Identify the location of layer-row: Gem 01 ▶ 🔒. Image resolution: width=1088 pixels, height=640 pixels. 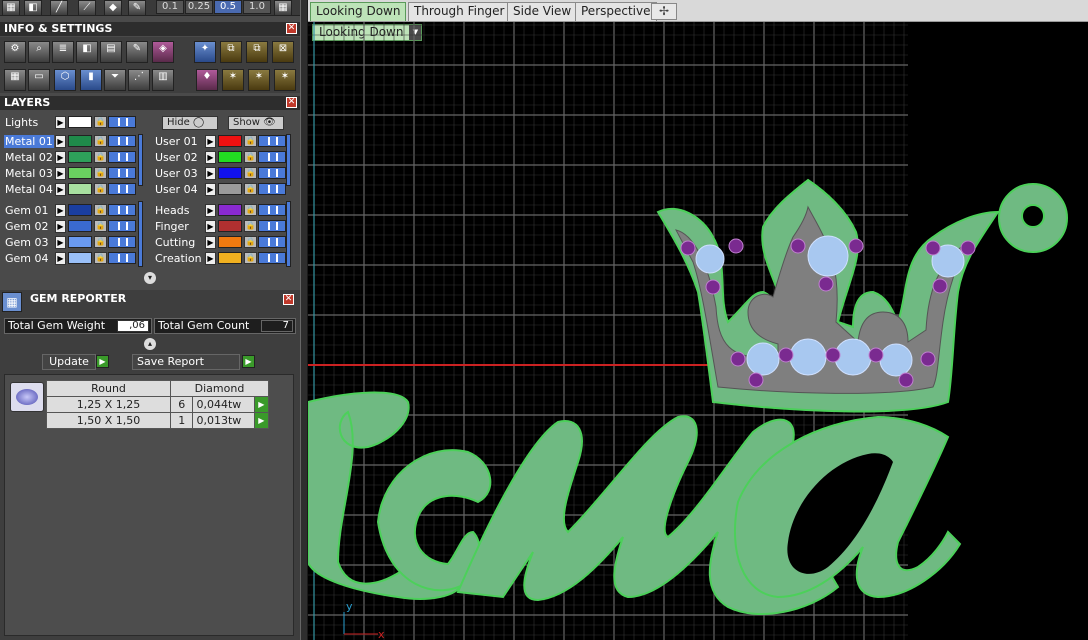
(72, 211).